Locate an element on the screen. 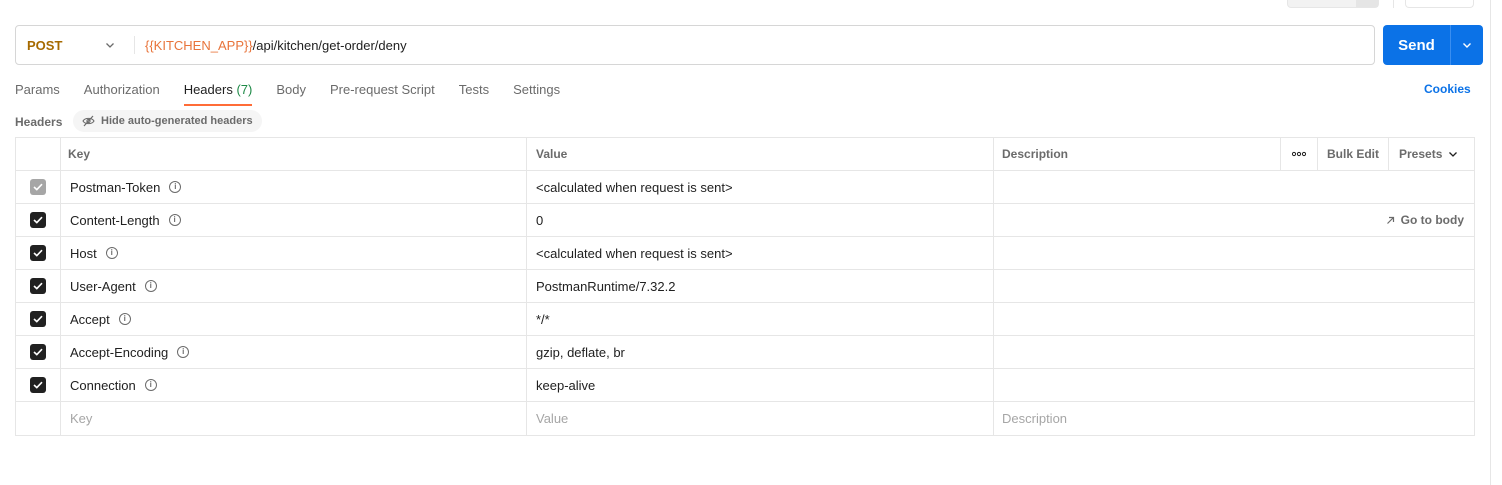 This screenshot has height=485, width=1502. method-label: POST is located at coordinates (45, 45).